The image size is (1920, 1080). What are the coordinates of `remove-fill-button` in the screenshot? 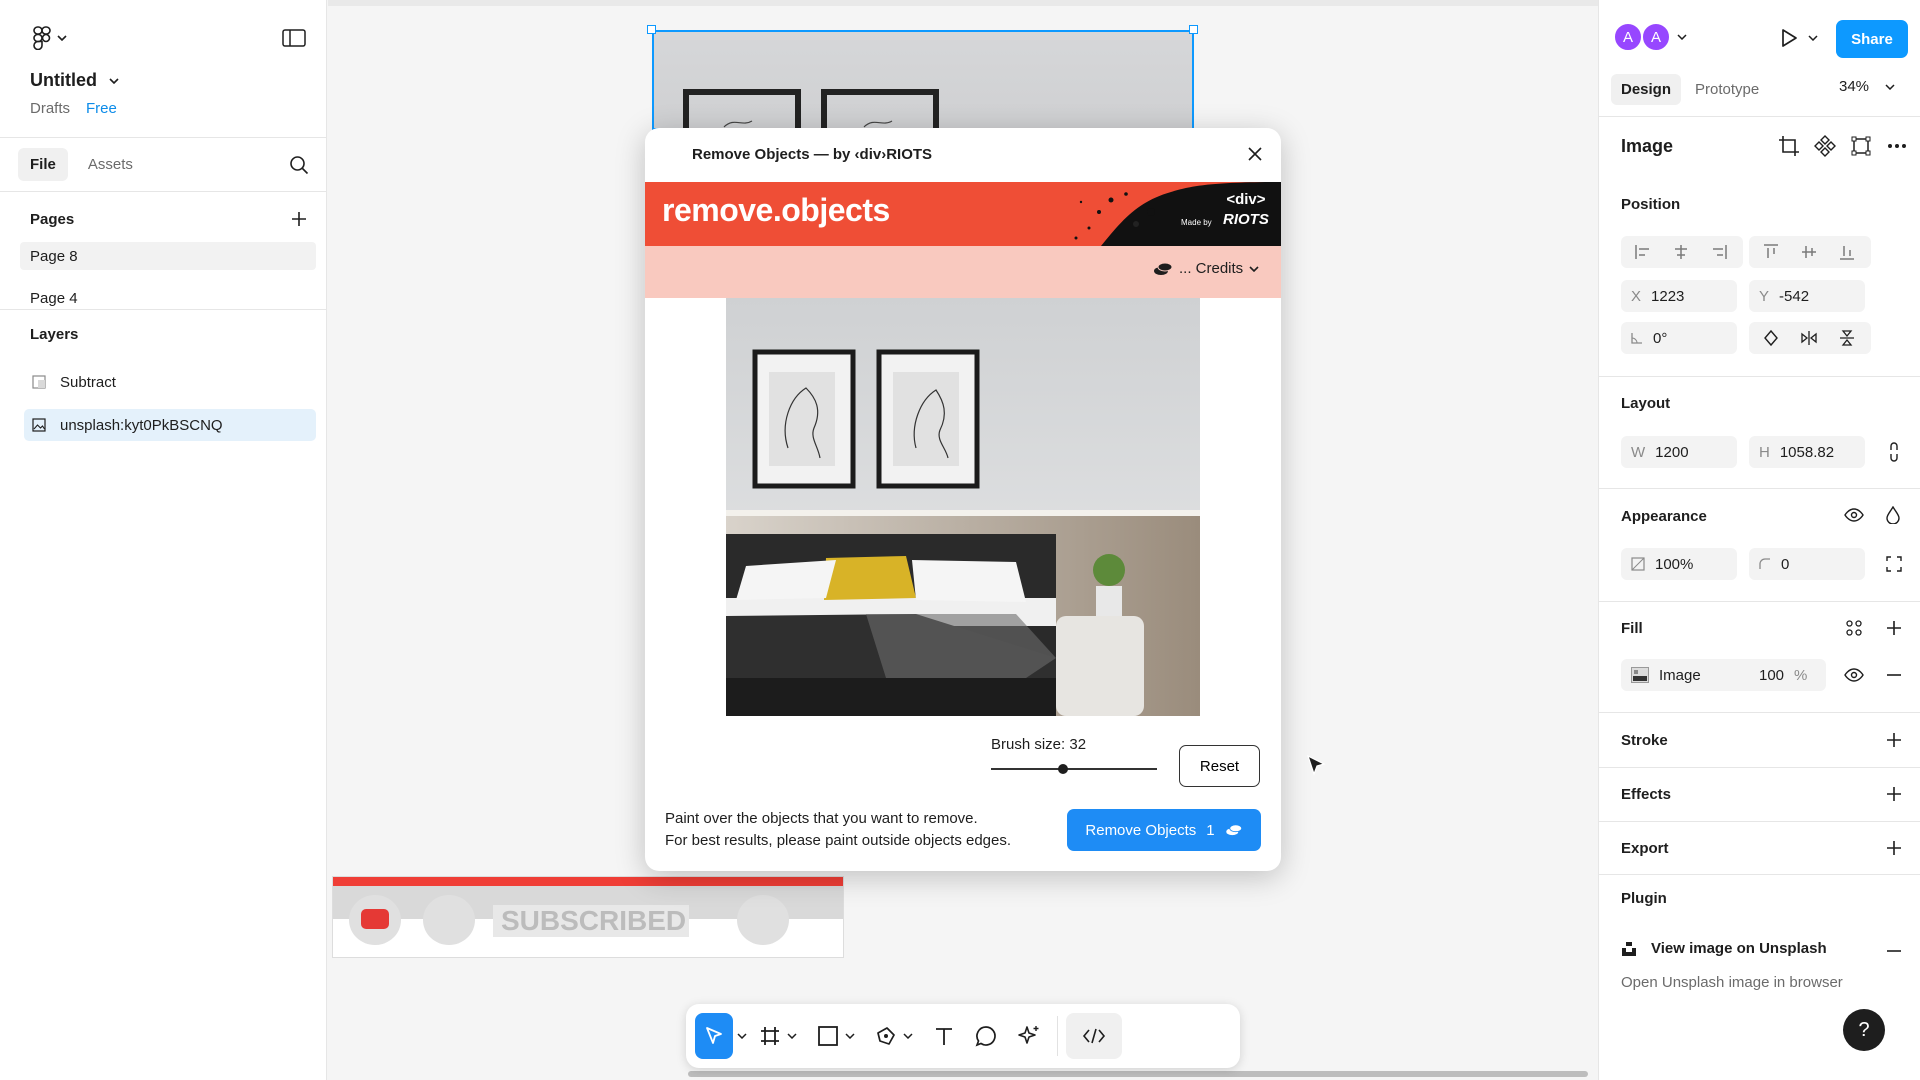 It's located at (1894, 675).